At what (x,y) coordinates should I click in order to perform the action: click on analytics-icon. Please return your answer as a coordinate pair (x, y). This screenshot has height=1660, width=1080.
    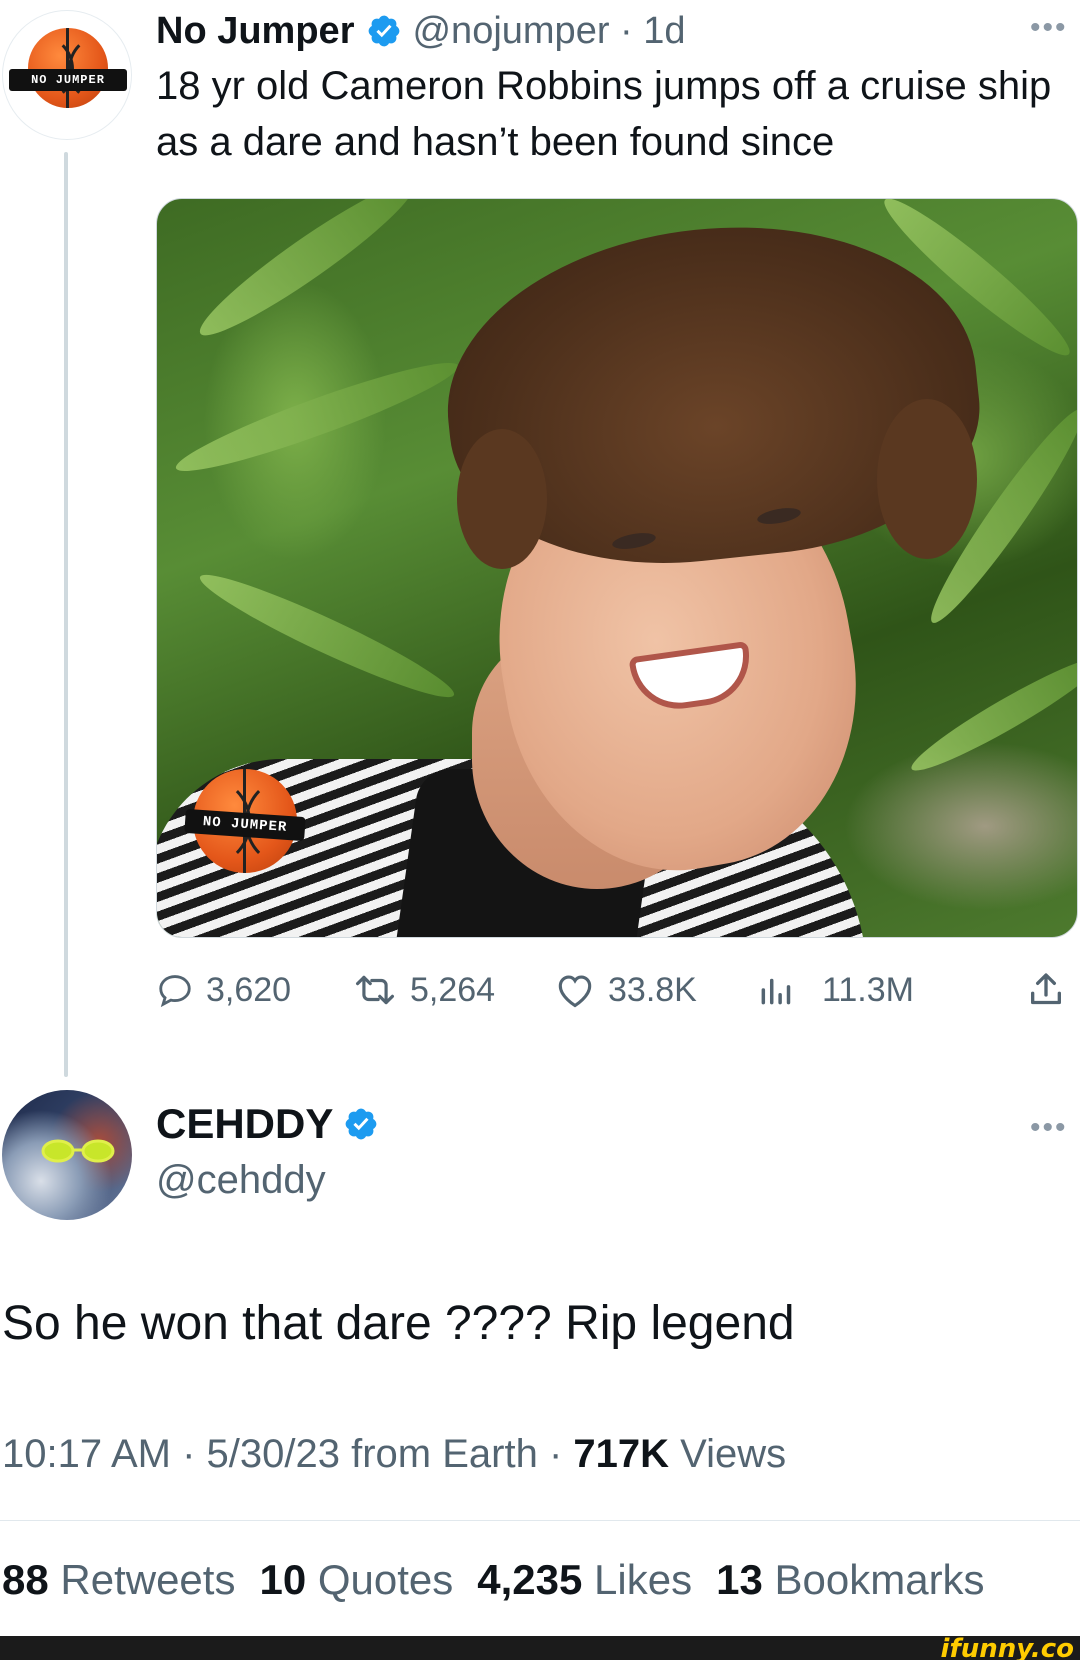
    Looking at the image, I should click on (776, 991).